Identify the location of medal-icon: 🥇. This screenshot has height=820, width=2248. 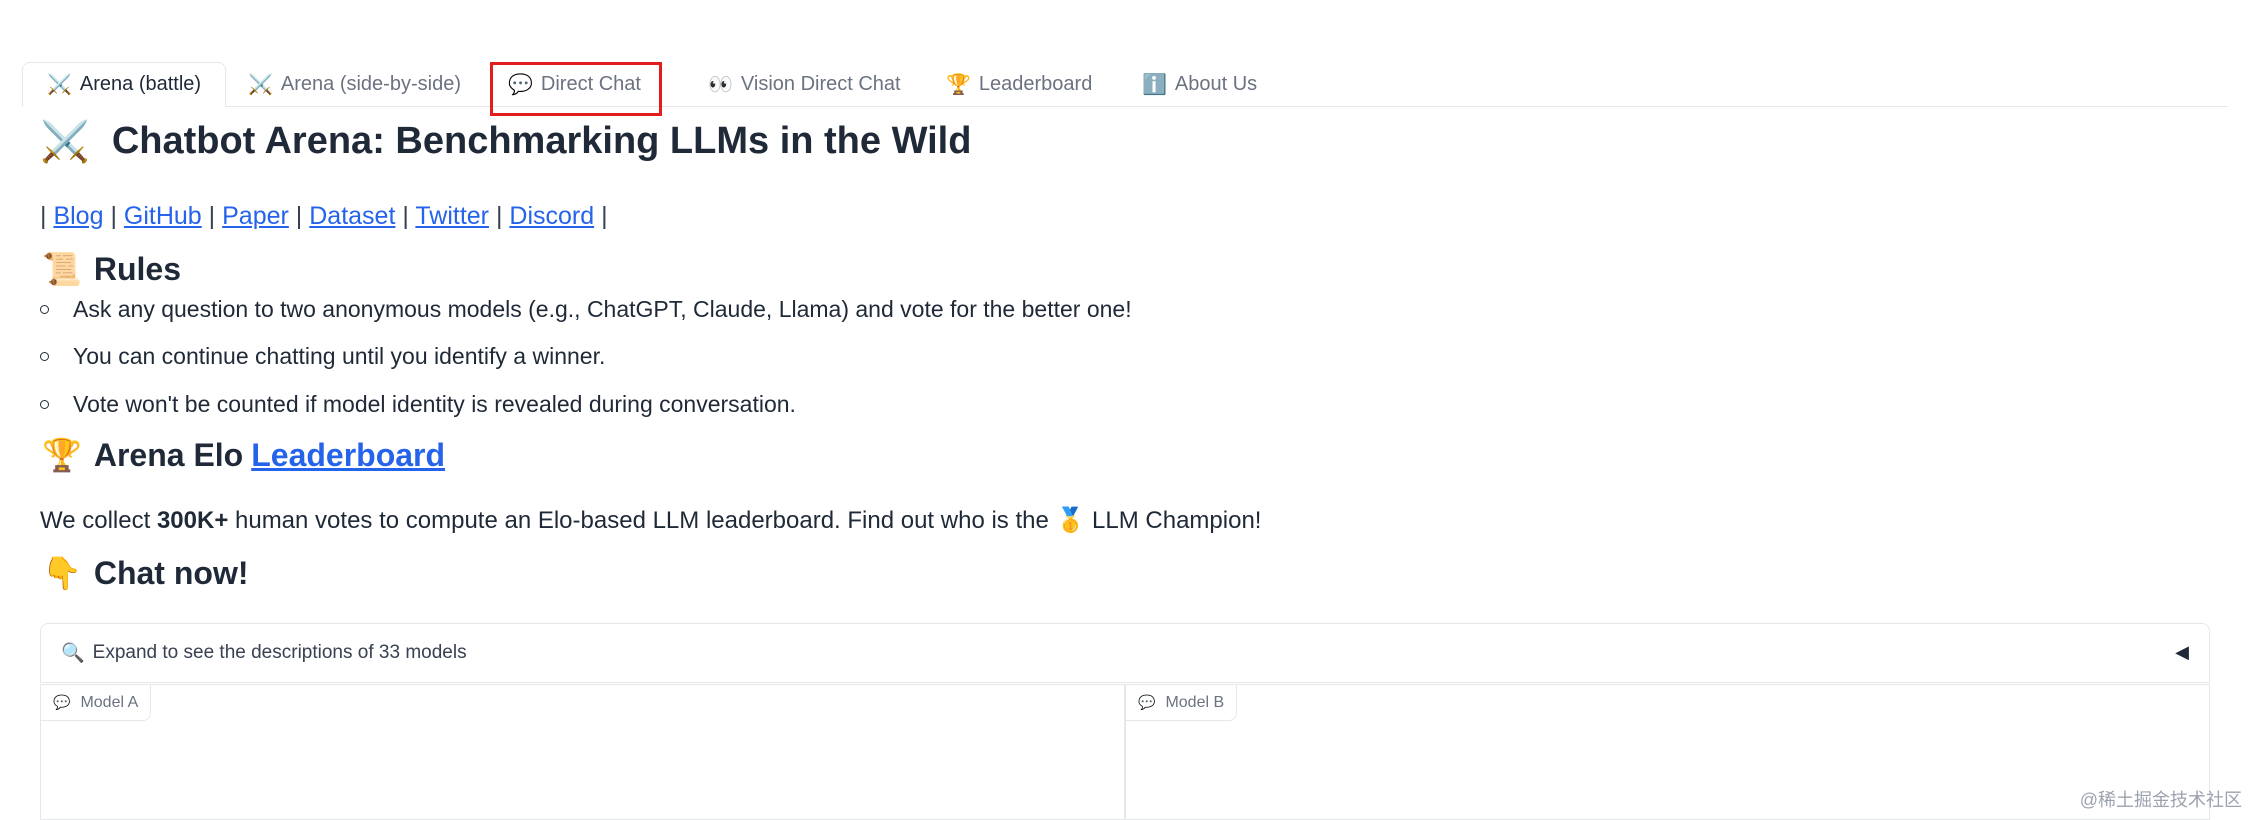
(1070, 520).